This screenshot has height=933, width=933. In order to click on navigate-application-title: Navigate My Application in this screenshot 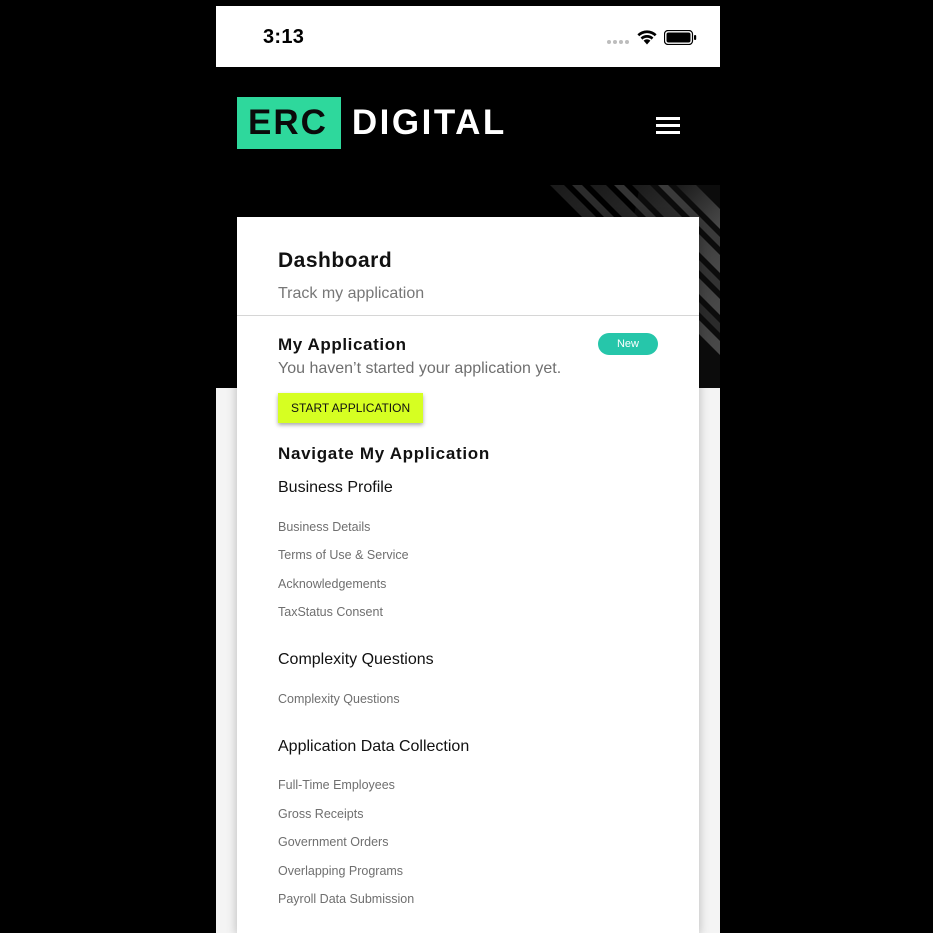, I will do `click(384, 453)`.